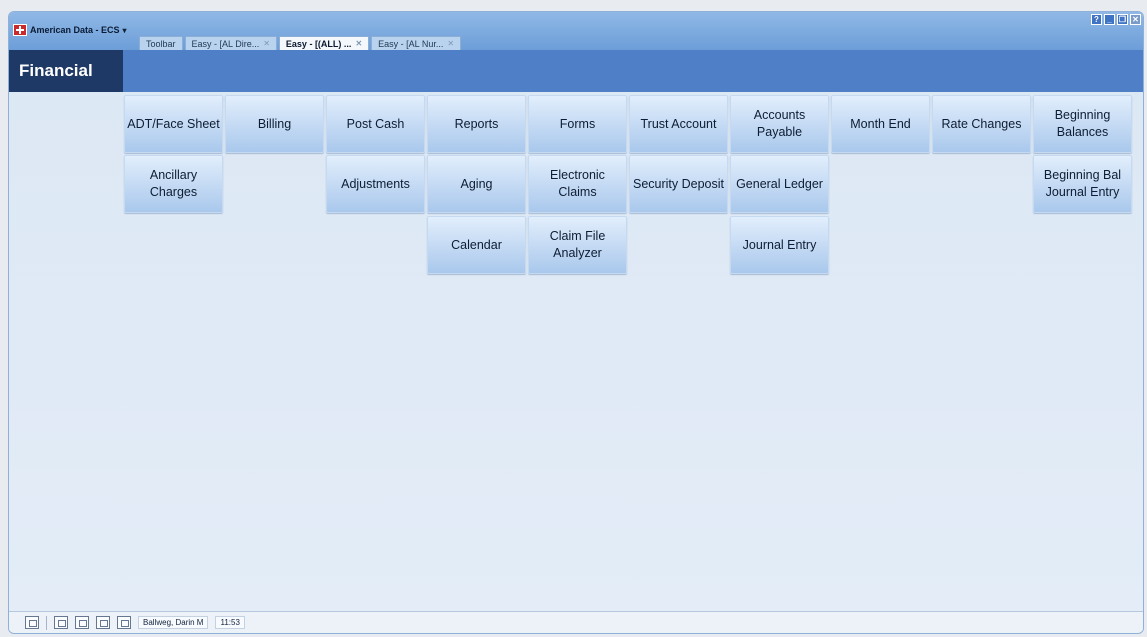 This screenshot has width=1147, height=637. I want to click on module-header: Financial, so click(576, 71).